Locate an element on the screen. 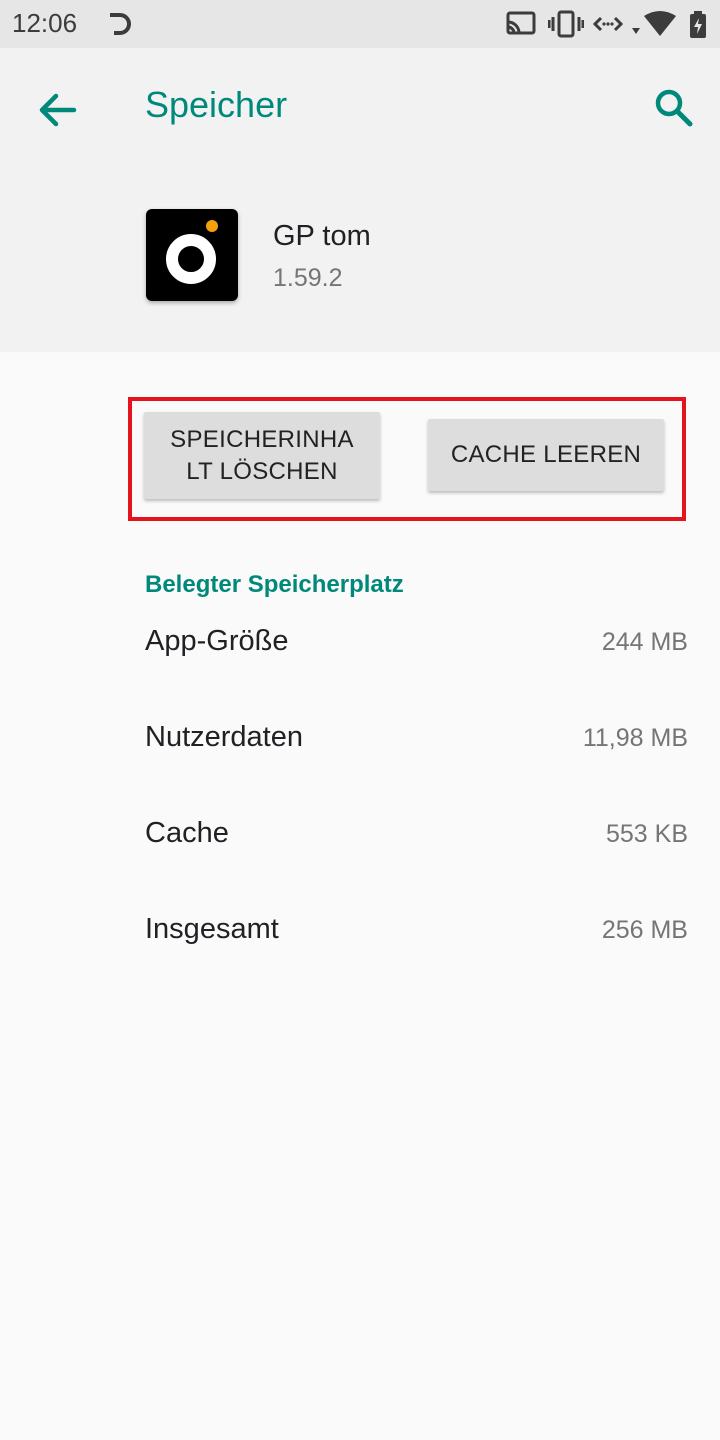  row-label: Cache is located at coordinates (187, 833).